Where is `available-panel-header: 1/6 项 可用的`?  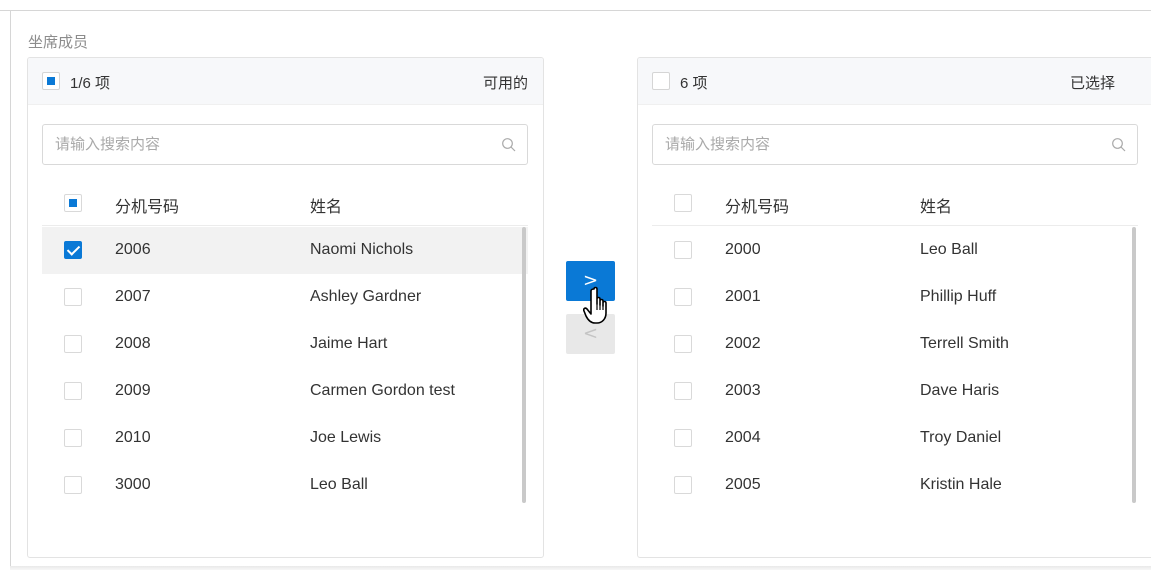
available-panel-header: 1/6 项 可用的 is located at coordinates (285, 81).